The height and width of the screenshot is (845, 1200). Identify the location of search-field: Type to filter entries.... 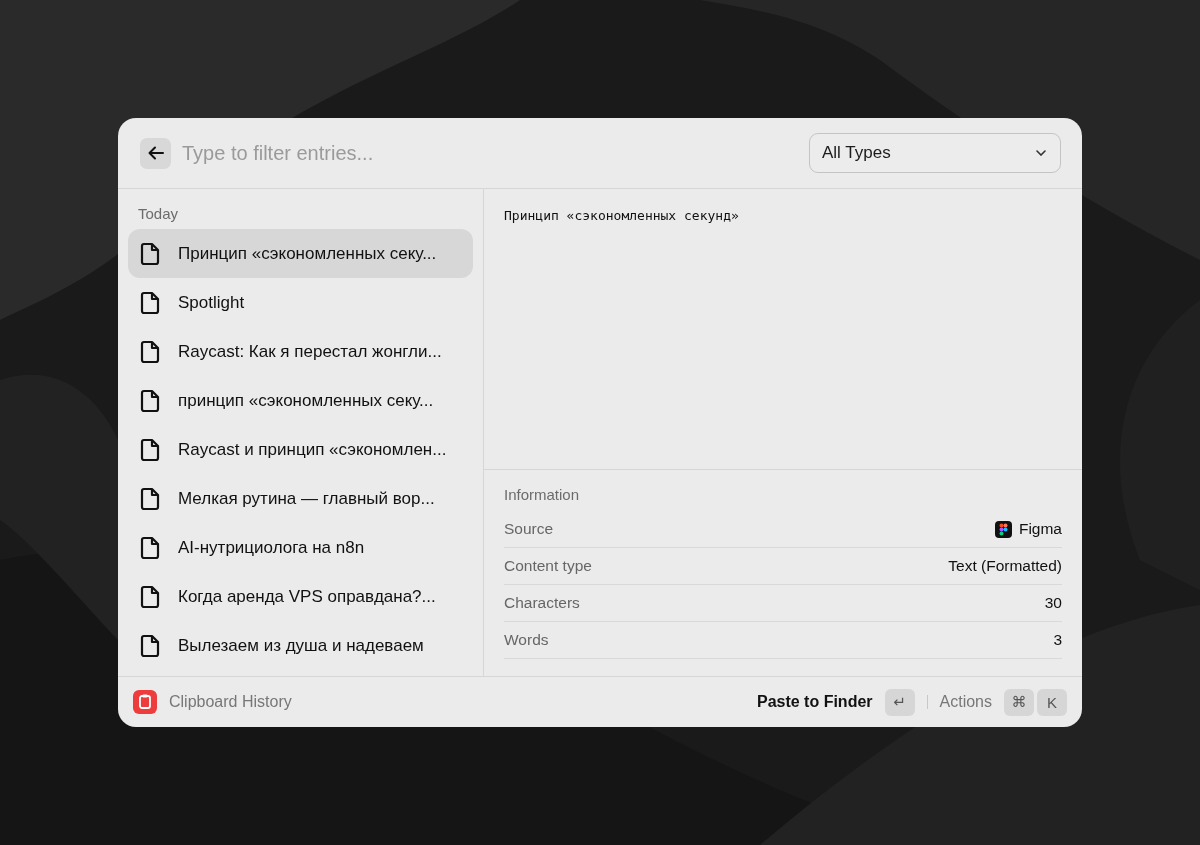
(490, 153).